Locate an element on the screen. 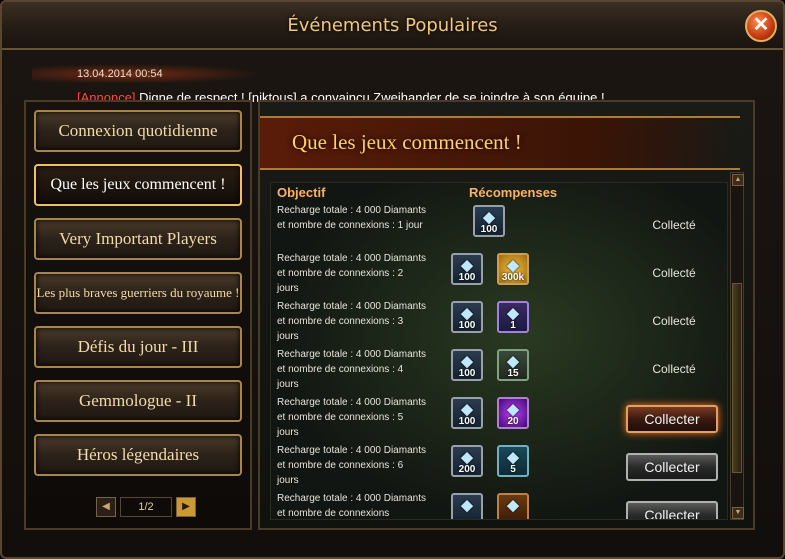 The width and height of the screenshot is (785, 559). chest-icon: ◆ is located at coordinates (513, 506).